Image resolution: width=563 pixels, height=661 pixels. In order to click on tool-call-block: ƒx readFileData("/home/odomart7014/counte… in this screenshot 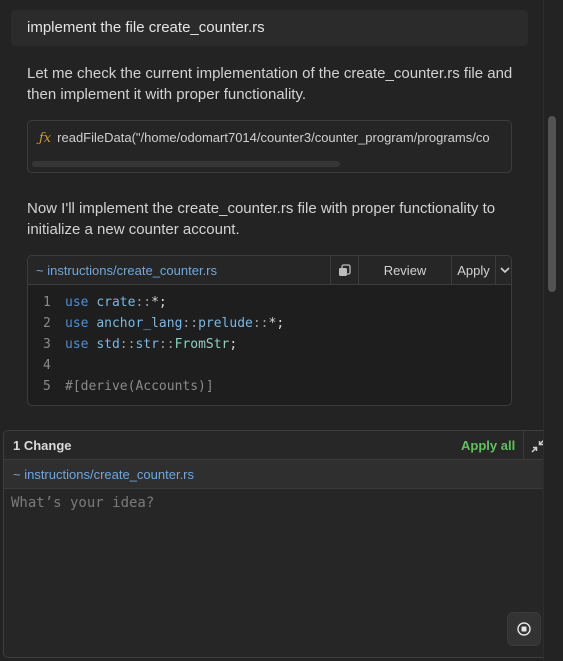, I will do `click(269, 146)`.